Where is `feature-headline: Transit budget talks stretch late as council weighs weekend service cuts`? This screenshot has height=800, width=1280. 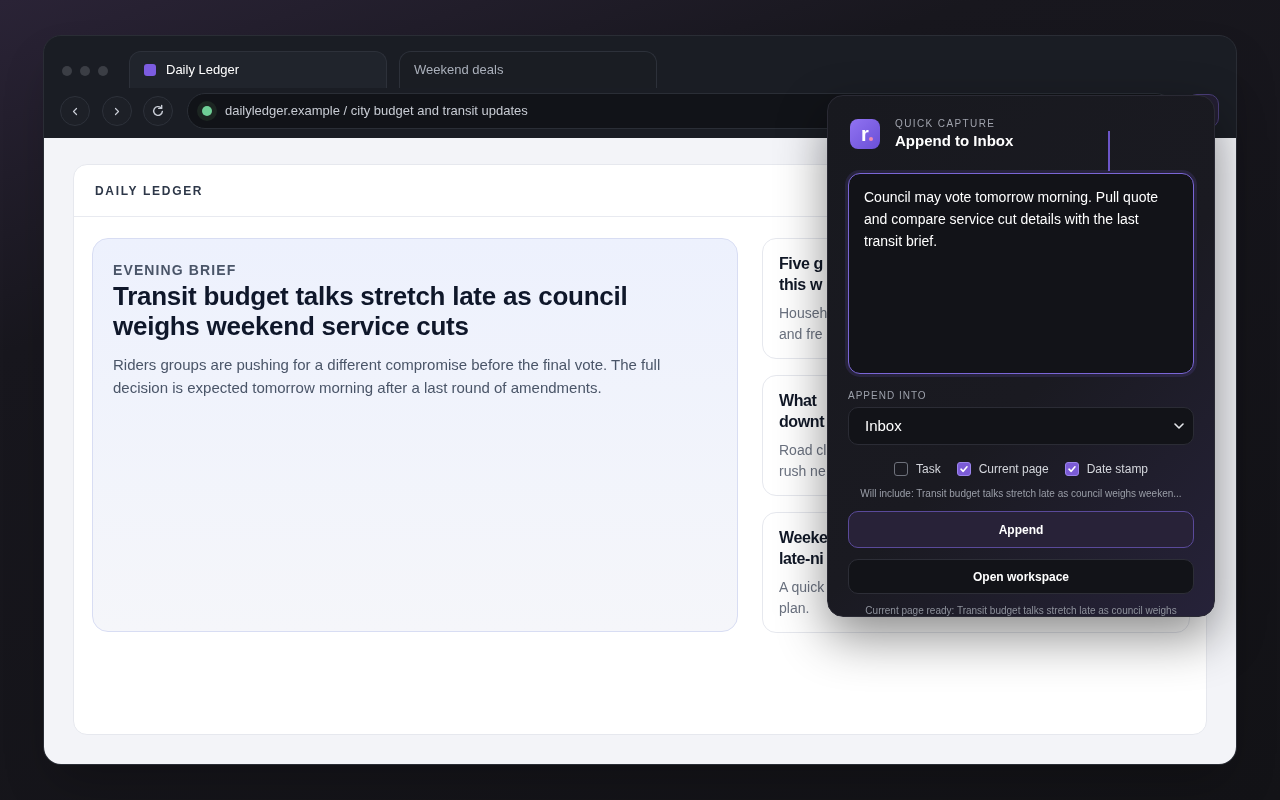
feature-headline: Transit budget talks stretch late as council weighs weekend service cuts is located at coordinates (371, 311).